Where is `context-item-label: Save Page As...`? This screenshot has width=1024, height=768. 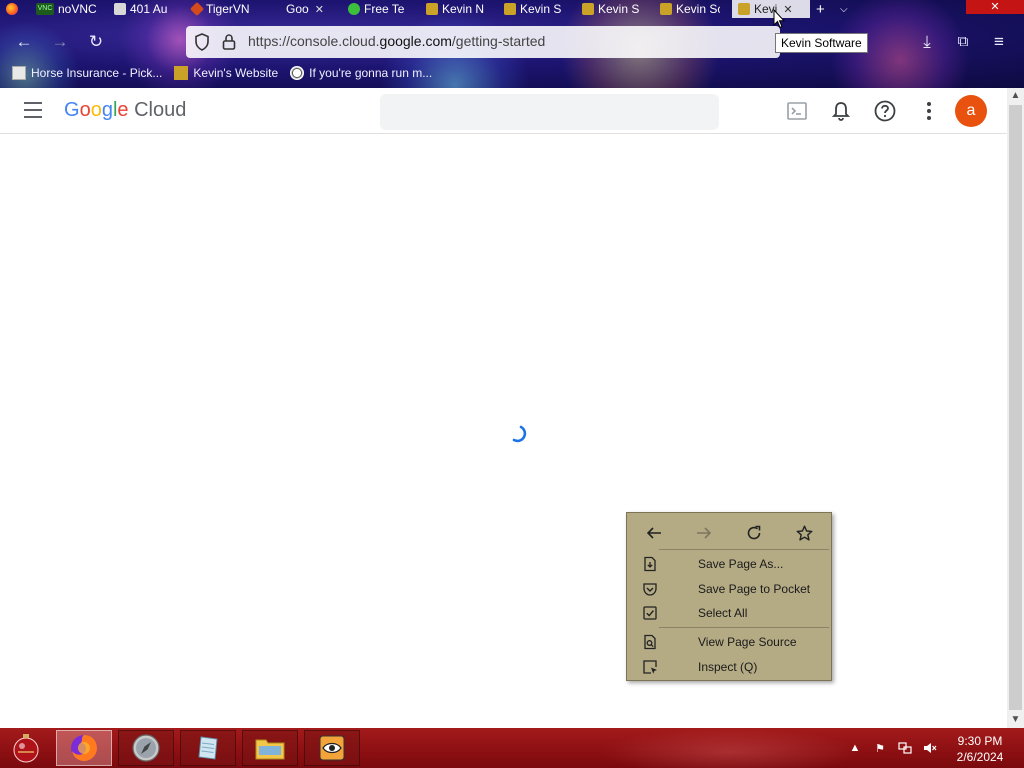
context-item-label: Save Page As... is located at coordinates (741, 564).